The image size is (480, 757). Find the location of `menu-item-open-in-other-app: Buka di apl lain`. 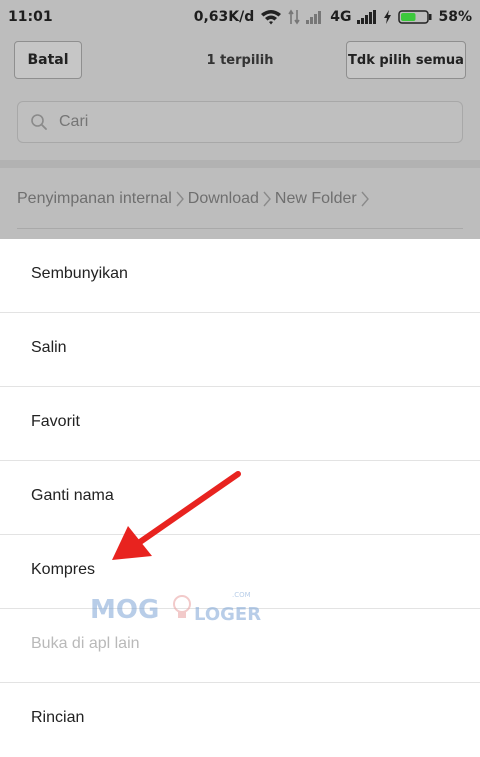

menu-item-open-in-other-app: Buka di apl lain is located at coordinates (240, 646).